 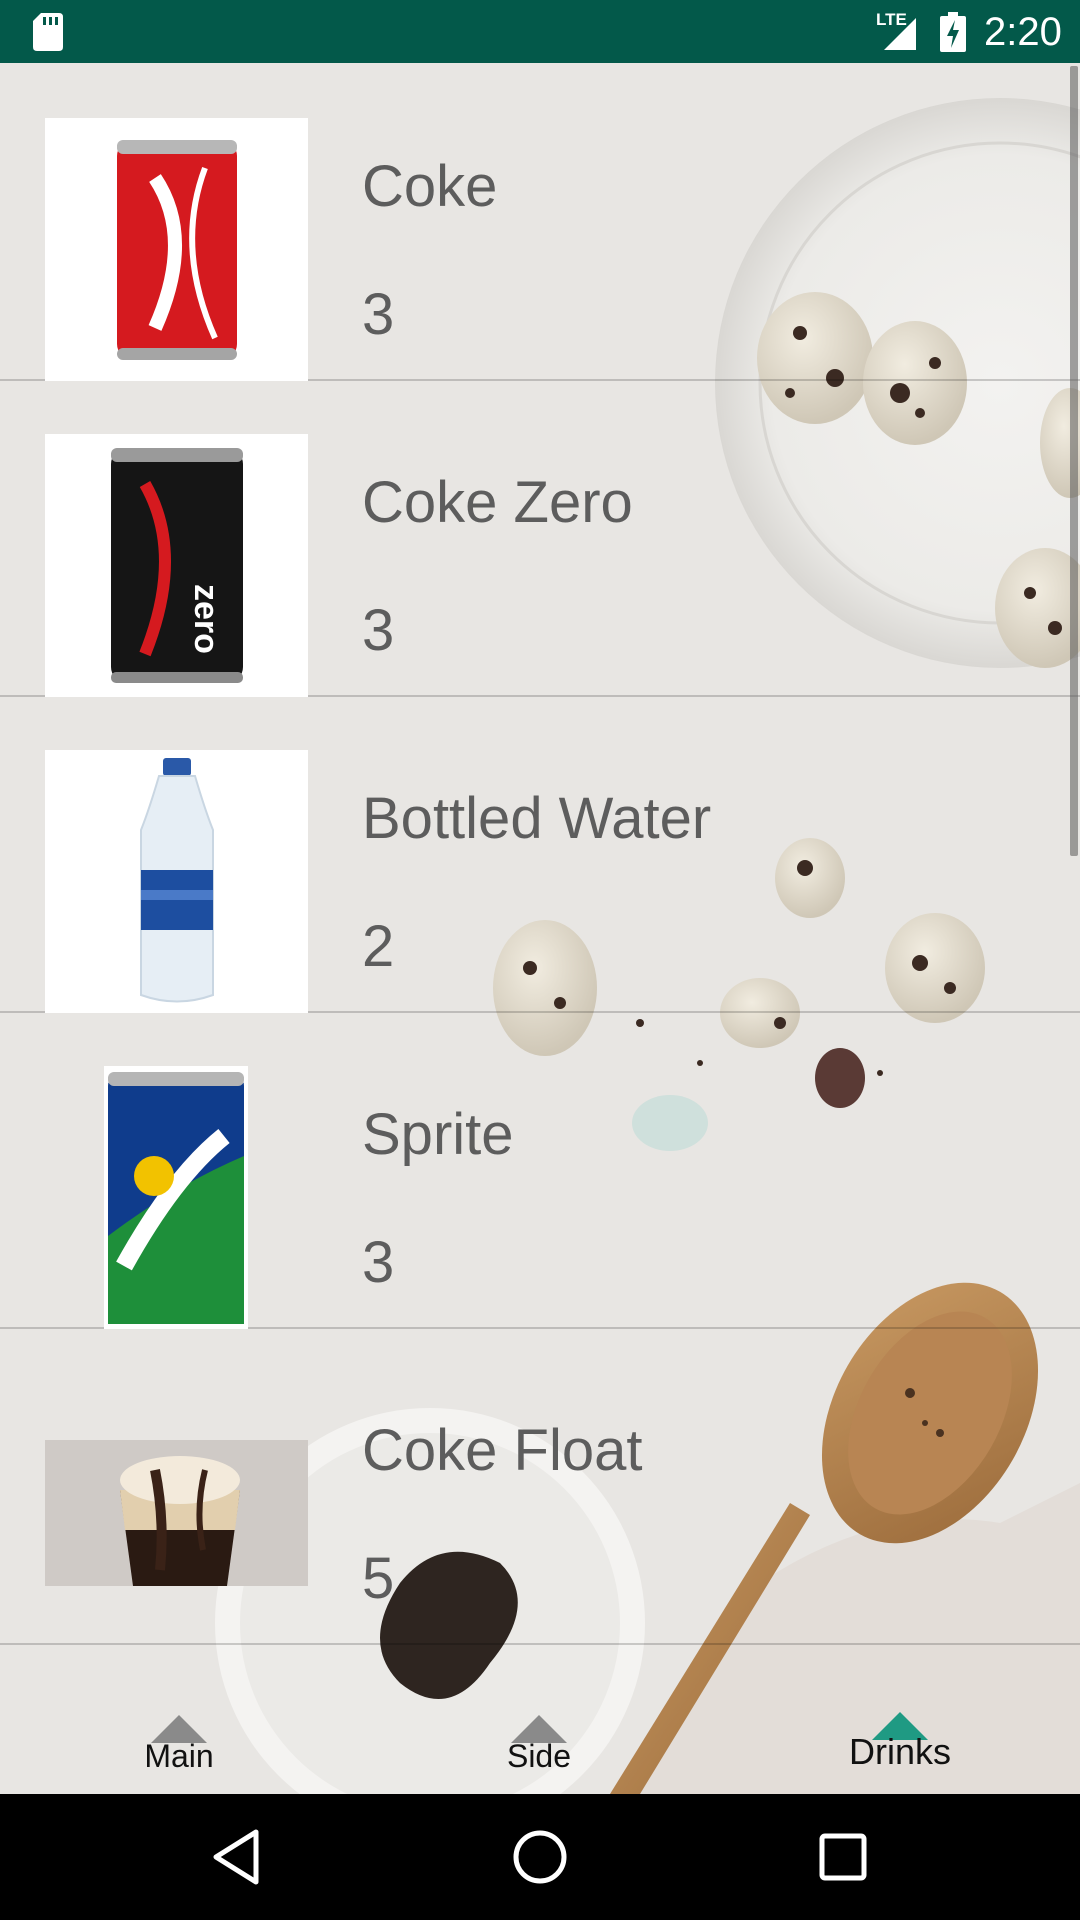 I want to click on recents-icon, so click(x=843, y=1857).